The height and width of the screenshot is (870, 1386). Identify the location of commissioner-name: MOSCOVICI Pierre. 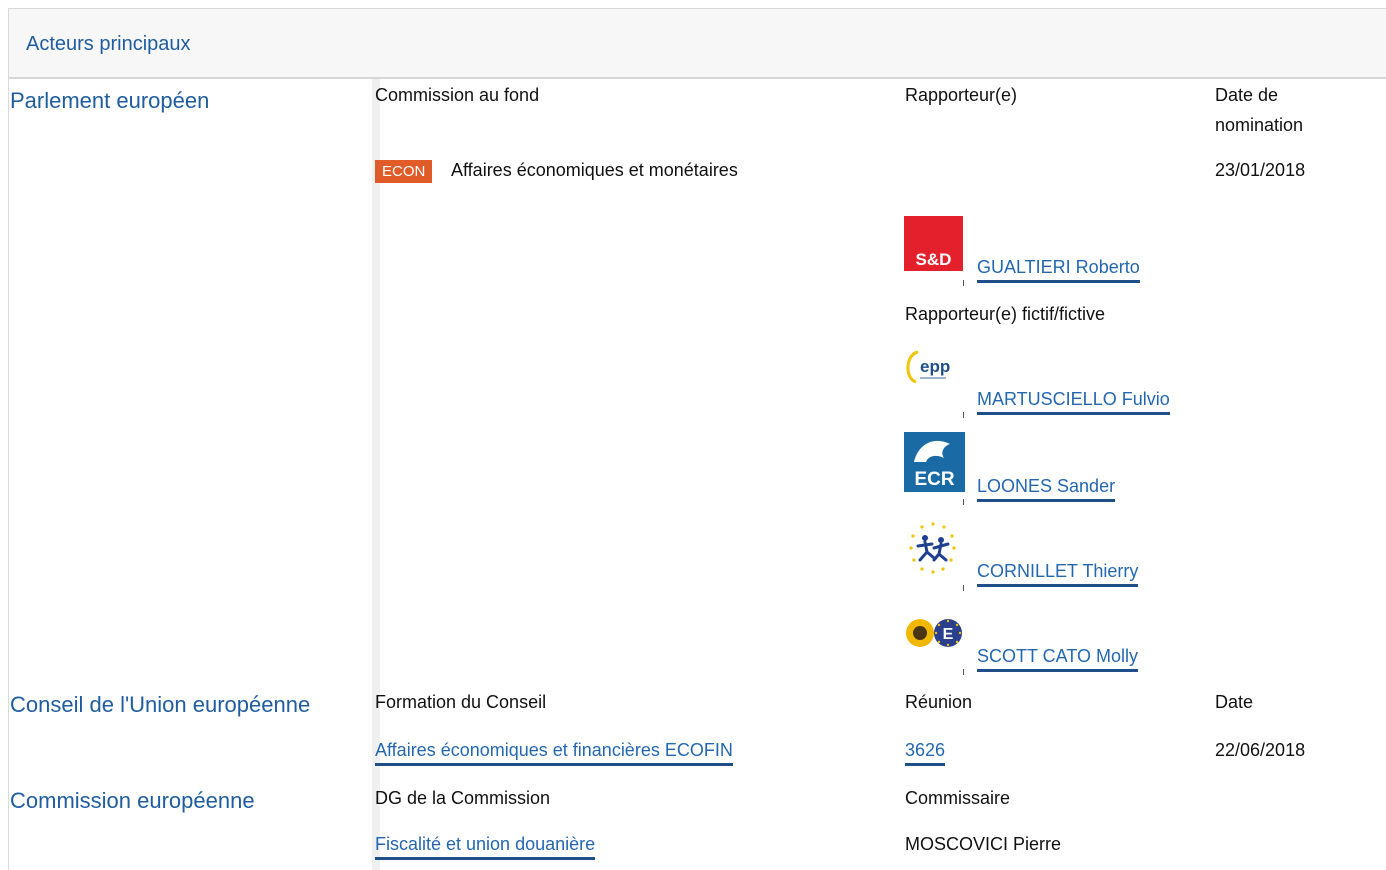
(983, 844).